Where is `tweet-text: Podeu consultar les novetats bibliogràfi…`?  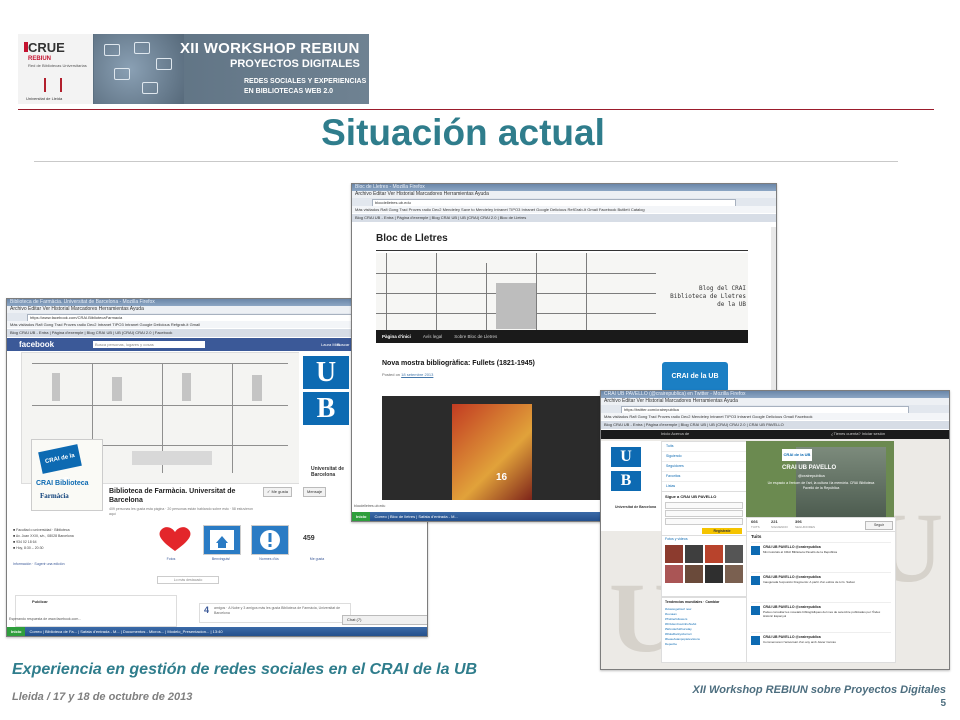 tweet-text: Podeu consultar les novetats bibliogràfi… is located at coordinates (822, 614).